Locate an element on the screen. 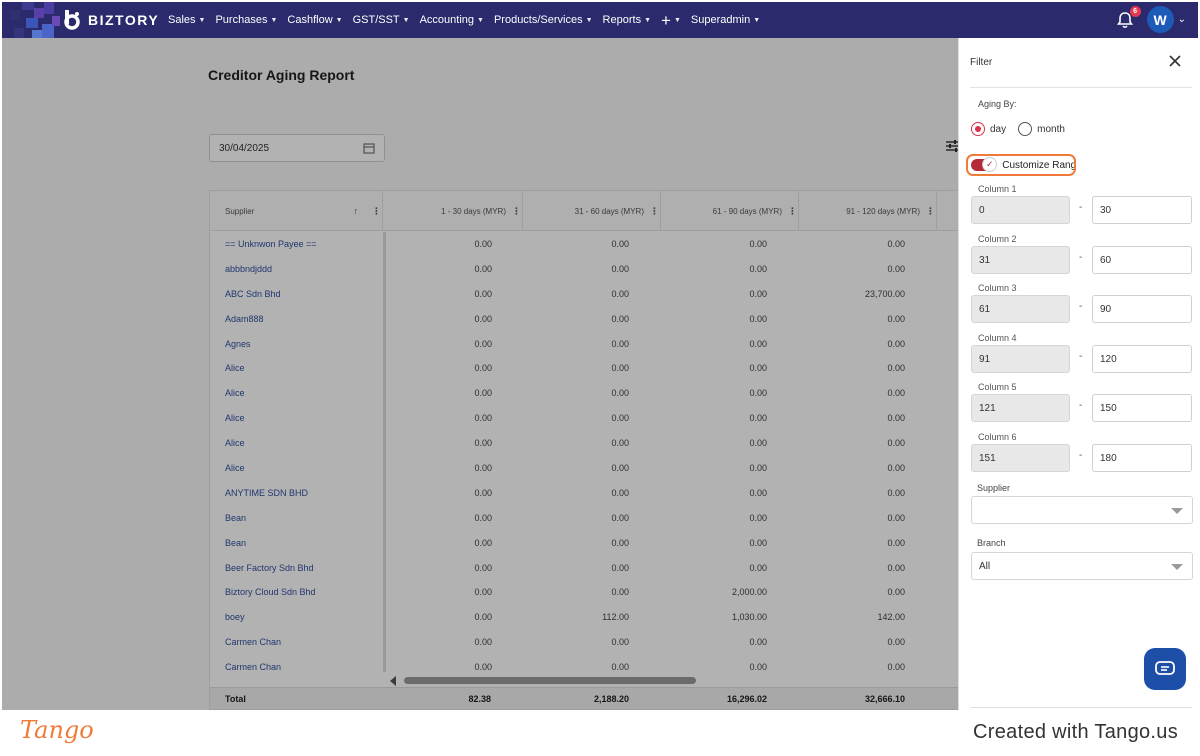  range-column-label: Column 2 is located at coordinates (997, 238).